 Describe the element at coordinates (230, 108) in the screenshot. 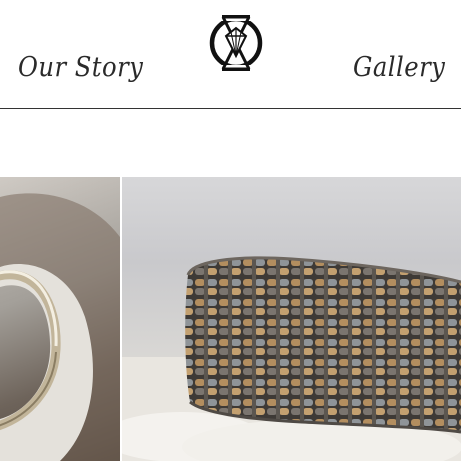

I see `header-divider` at that location.